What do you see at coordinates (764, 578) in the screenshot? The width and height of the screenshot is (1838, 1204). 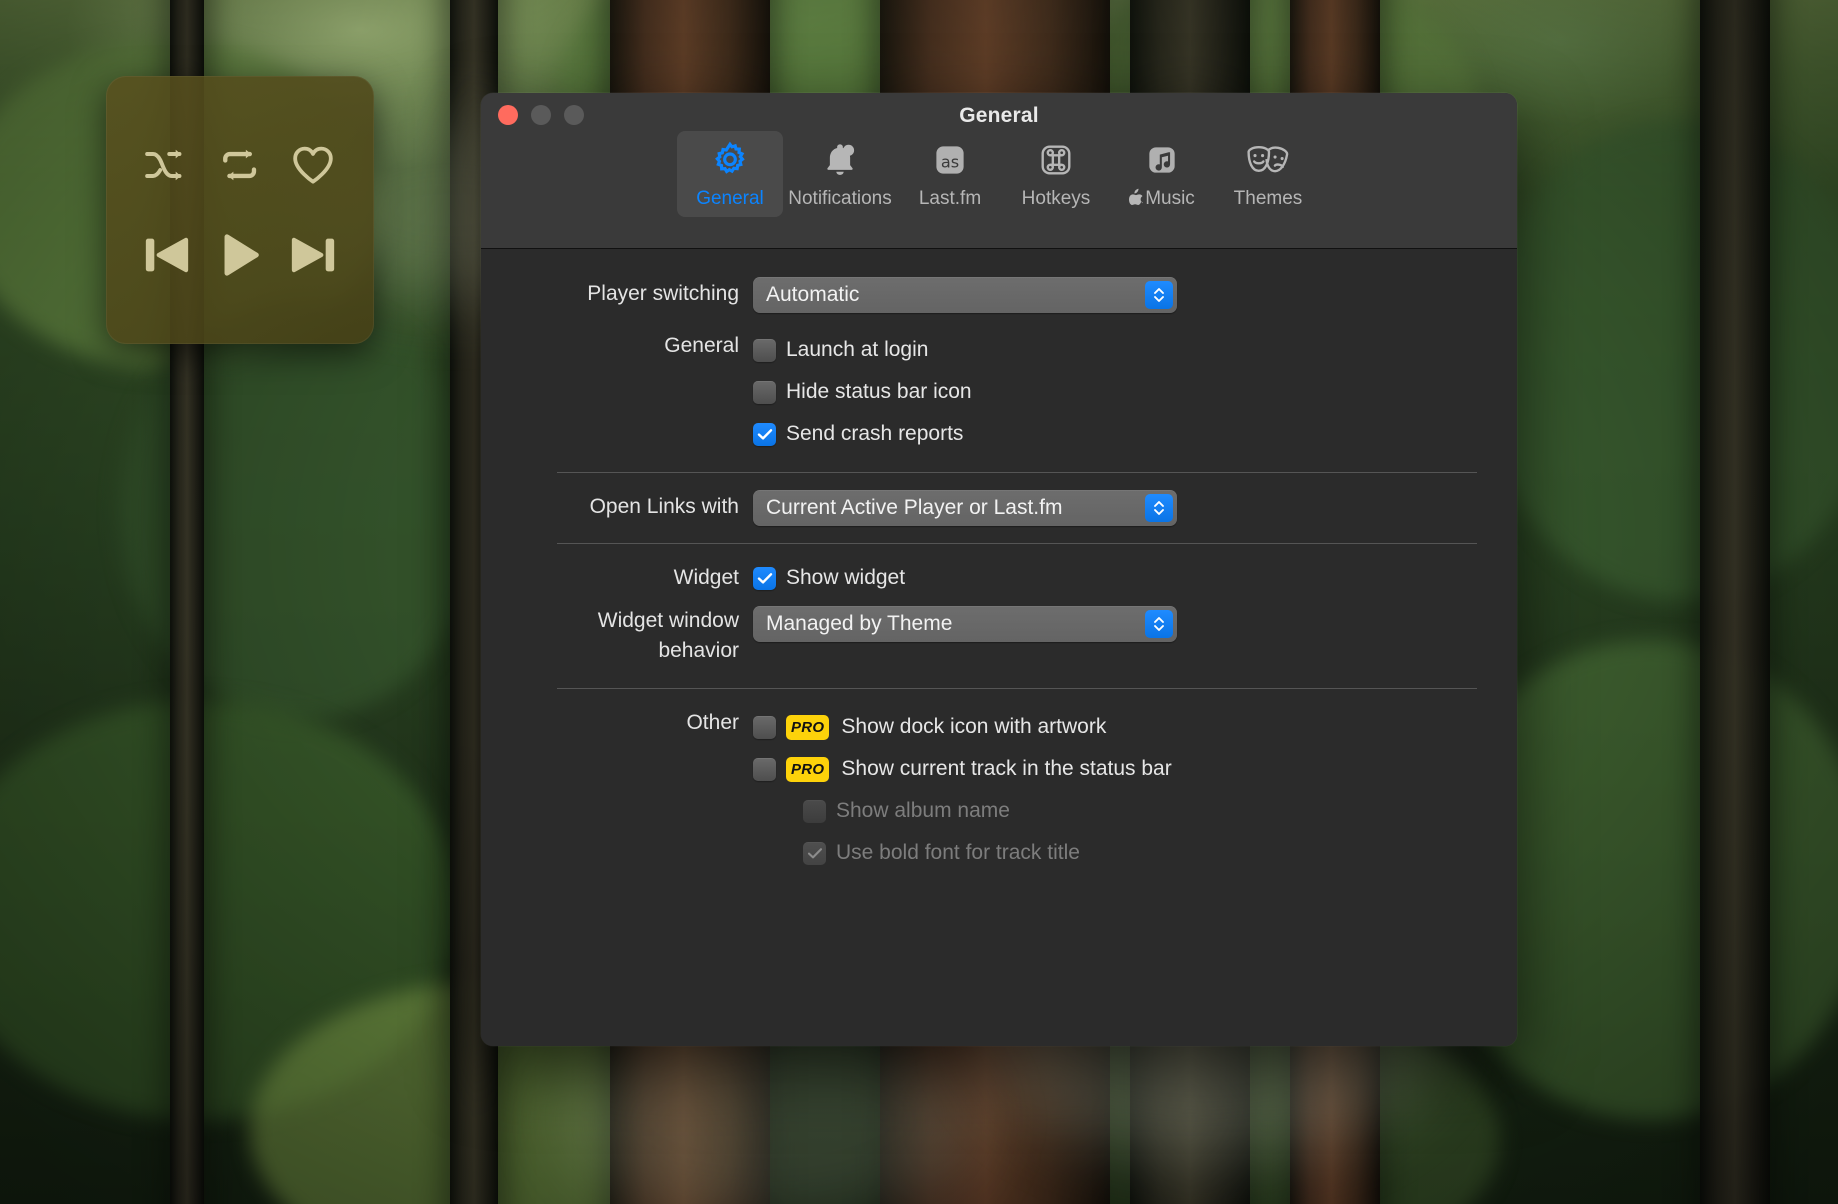 I see `show-widget-checkbox` at bounding box center [764, 578].